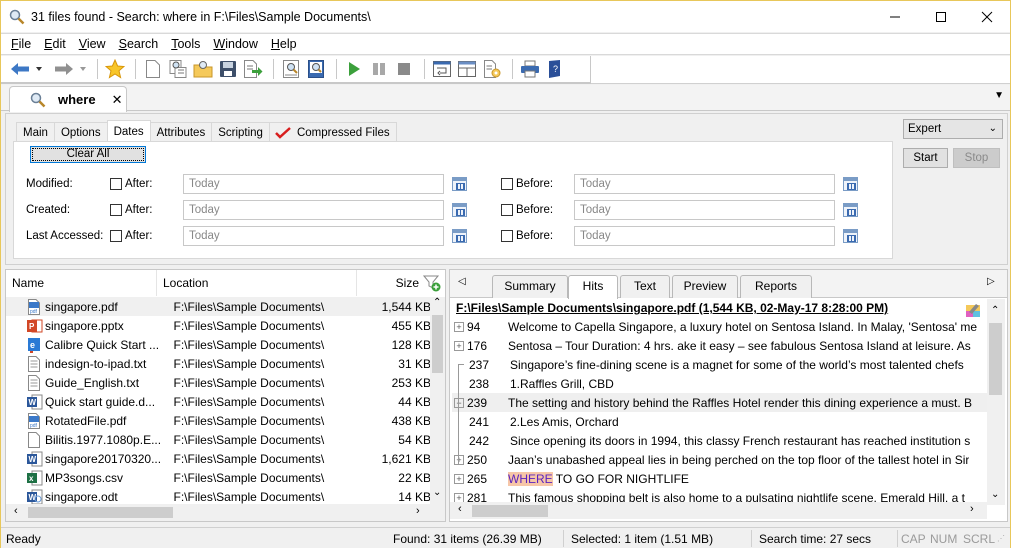 The height and width of the screenshot is (548, 1011). What do you see at coordinates (35, 132) in the screenshot?
I see `options-tab-main: Main` at bounding box center [35, 132].